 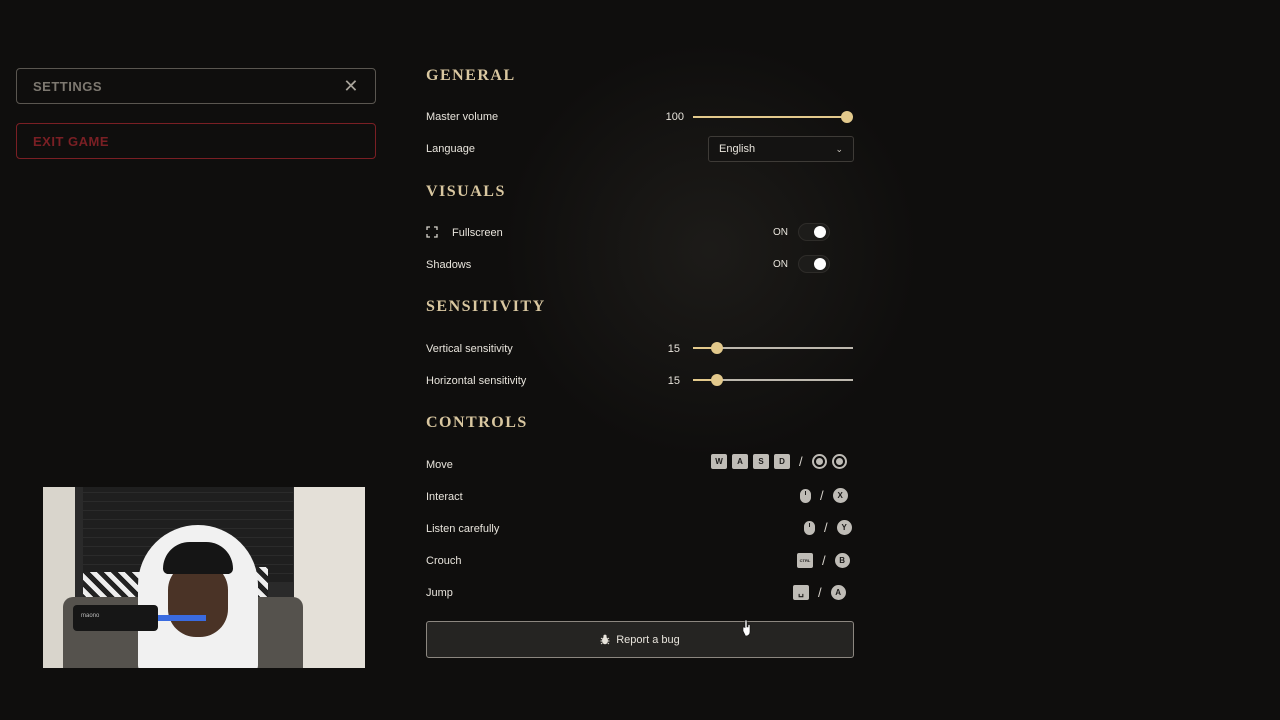 What do you see at coordinates (477, 233) in the screenshot?
I see `fullscreen-label: Fullscreen` at bounding box center [477, 233].